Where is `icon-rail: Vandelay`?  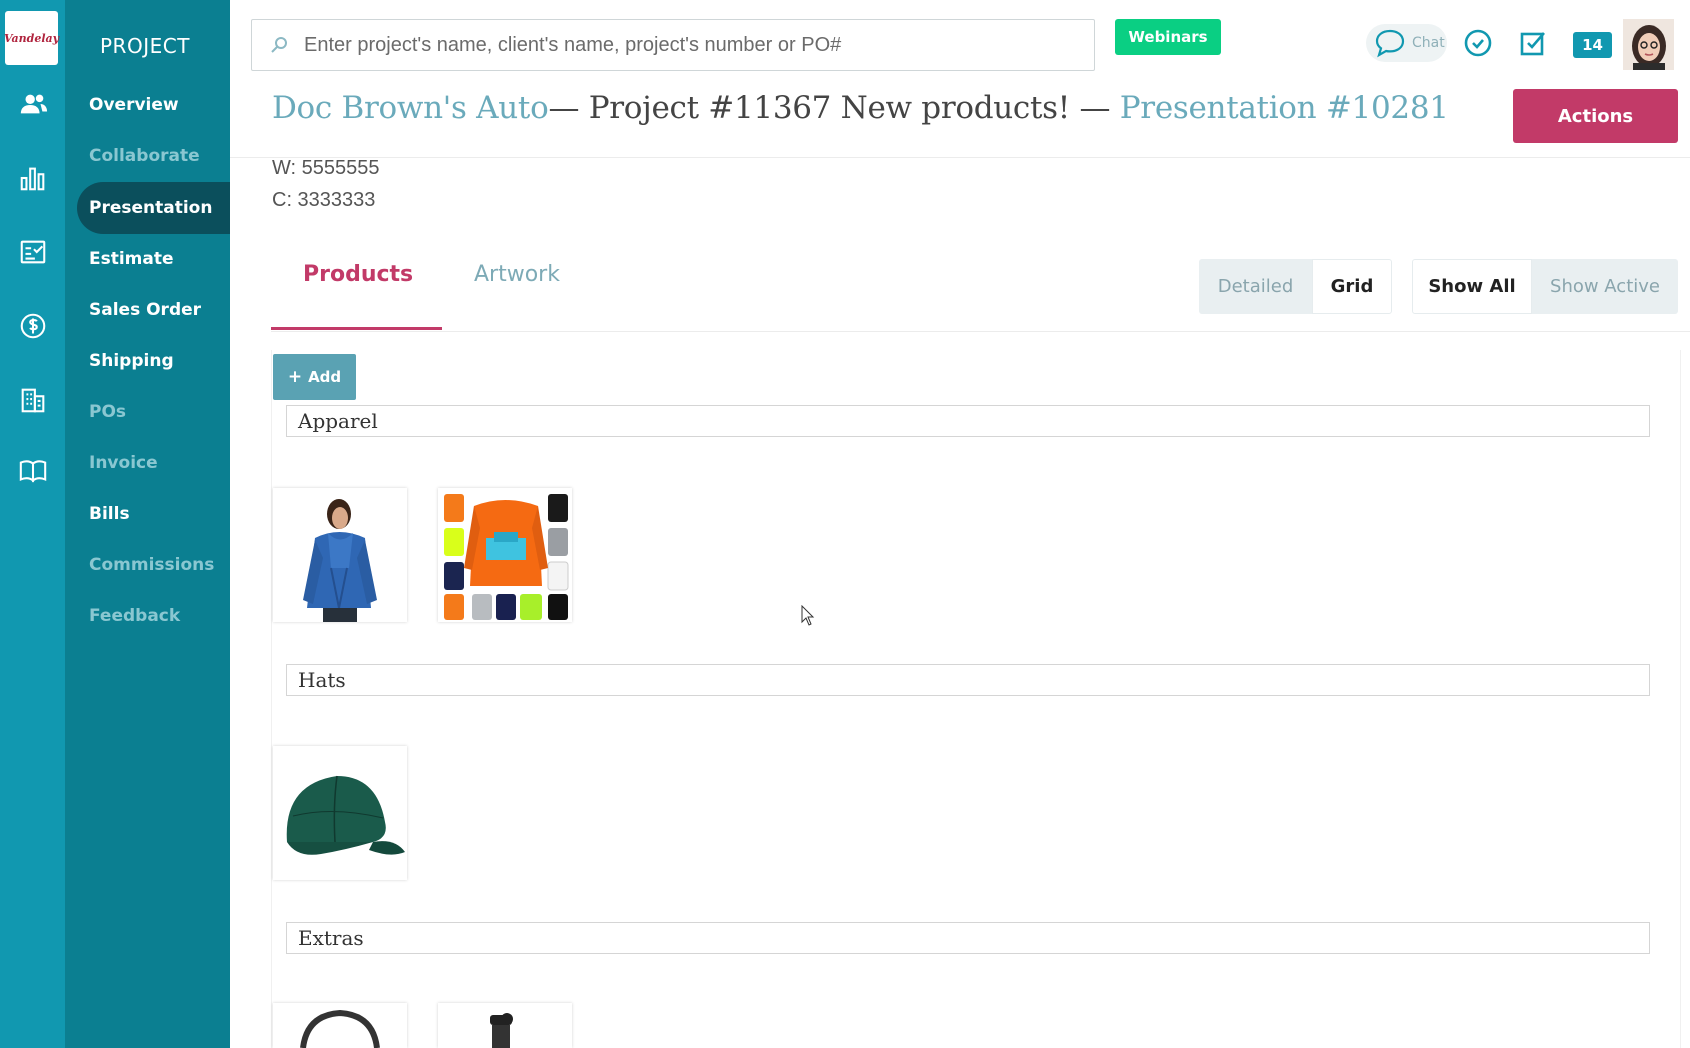
icon-rail: Vandelay is located at coordinates (32, 524).